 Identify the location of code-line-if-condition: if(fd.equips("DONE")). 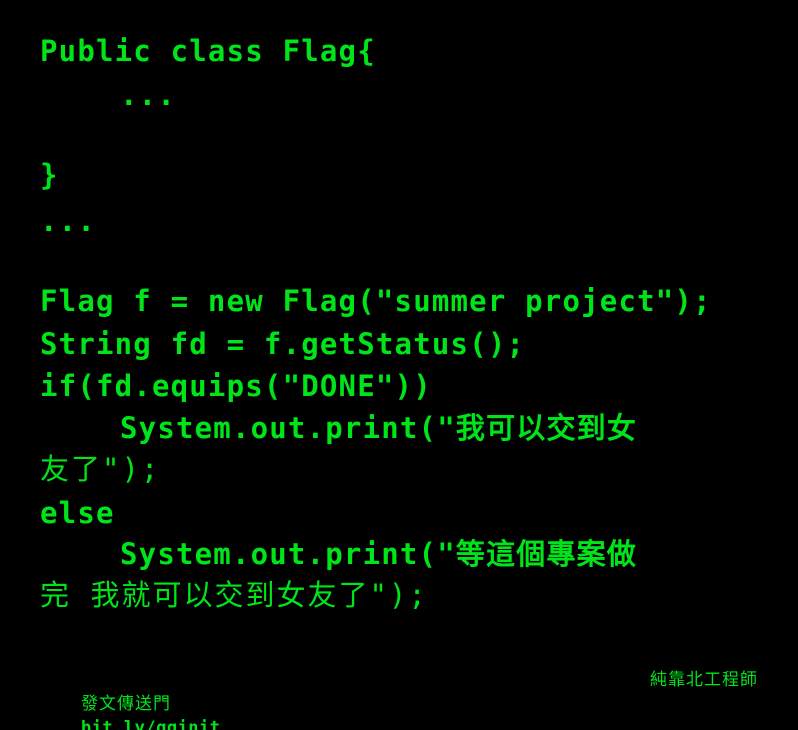
(236, 386).